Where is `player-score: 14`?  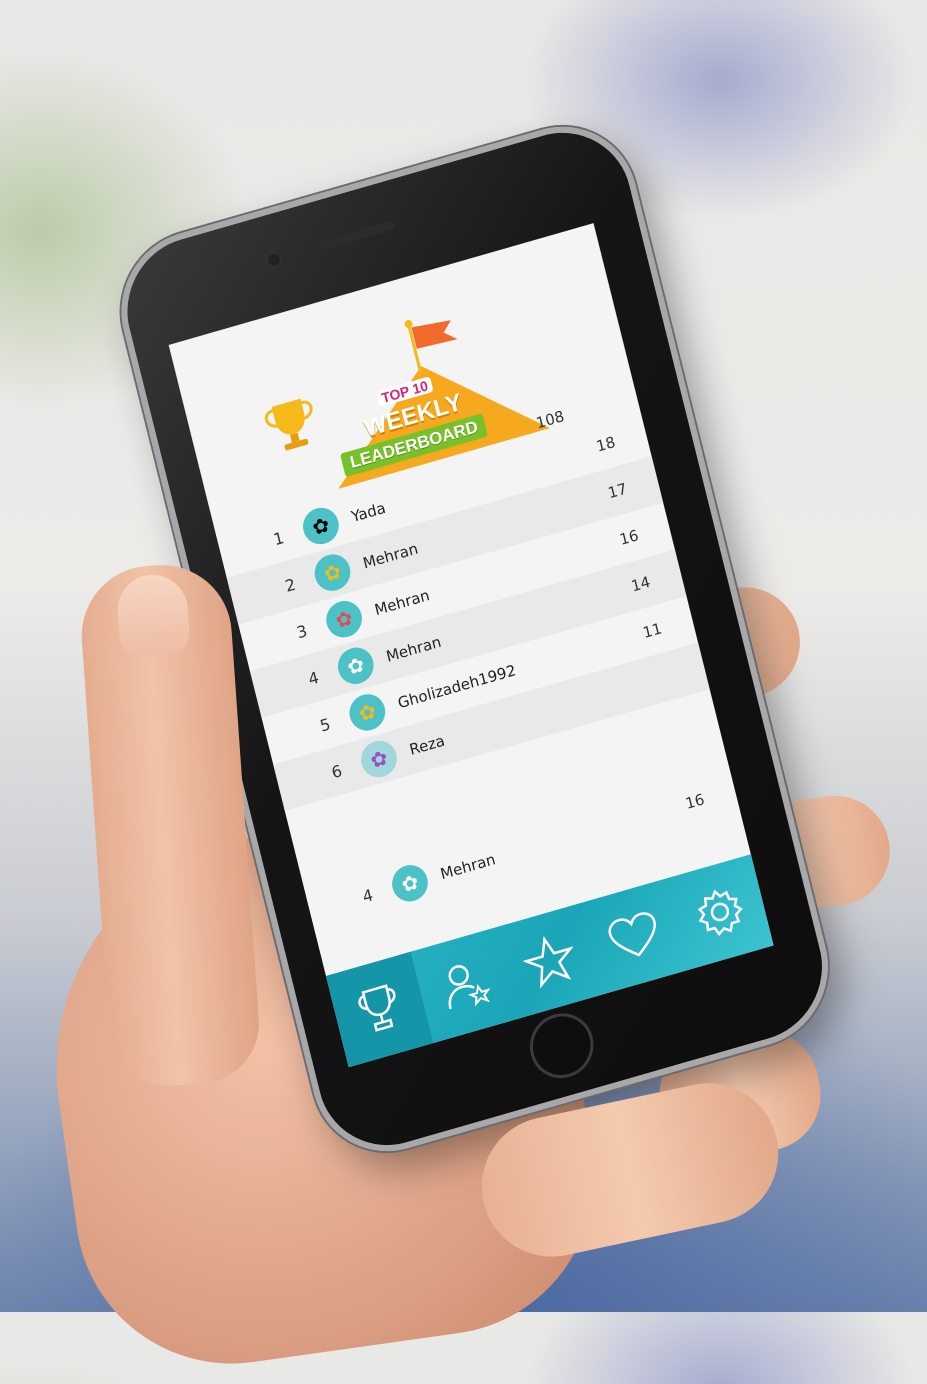 player-score: 14 is located at coordinates (641, 584).